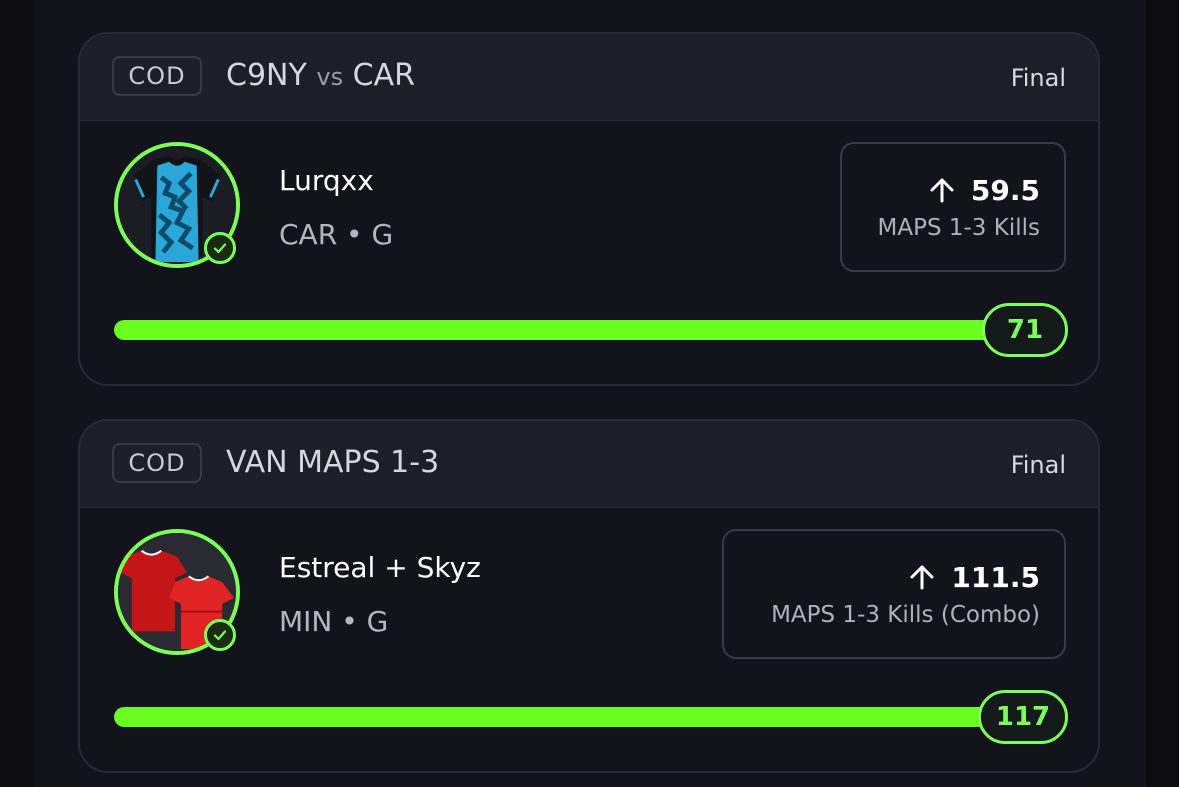  Describe the element at coordinates (266, 75) in the screenshot. I see `team-a: C9NY` at that location.